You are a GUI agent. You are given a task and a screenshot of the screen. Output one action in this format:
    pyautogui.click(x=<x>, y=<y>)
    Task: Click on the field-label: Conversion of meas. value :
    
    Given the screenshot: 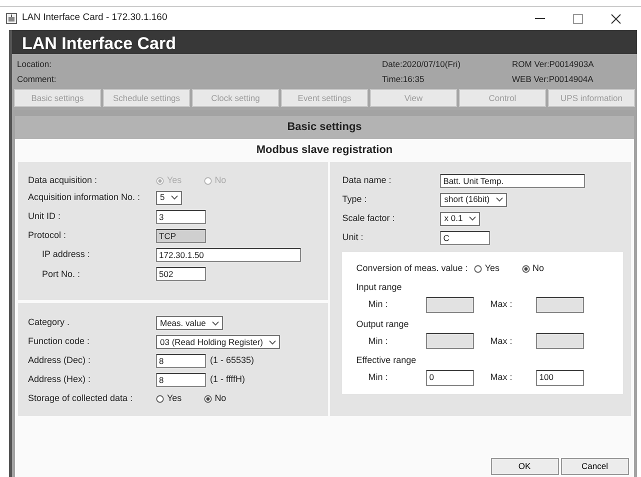 What is the action you would take?
    pyautogui.click(x=412, y=268)
    